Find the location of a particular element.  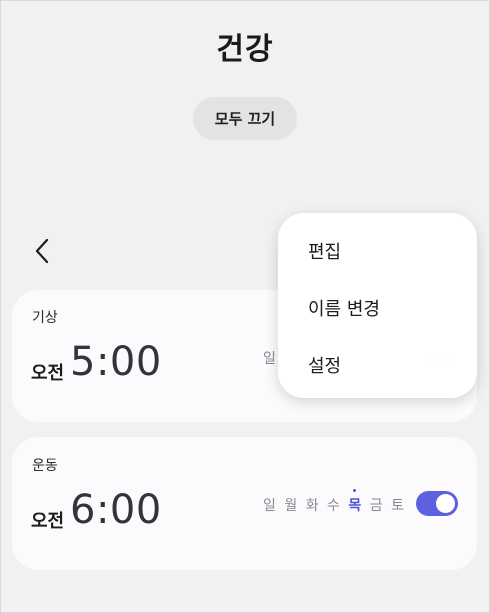

back-button is located at coordinates (43, 251).